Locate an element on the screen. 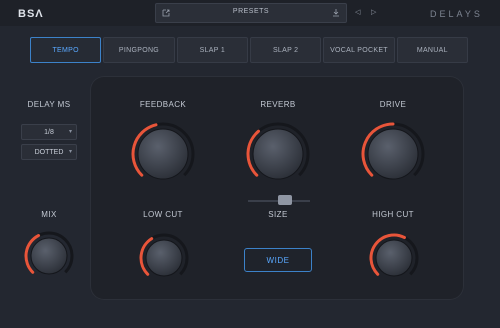  feedback-label: FEEDBACK is located at coordinates (163, 104).